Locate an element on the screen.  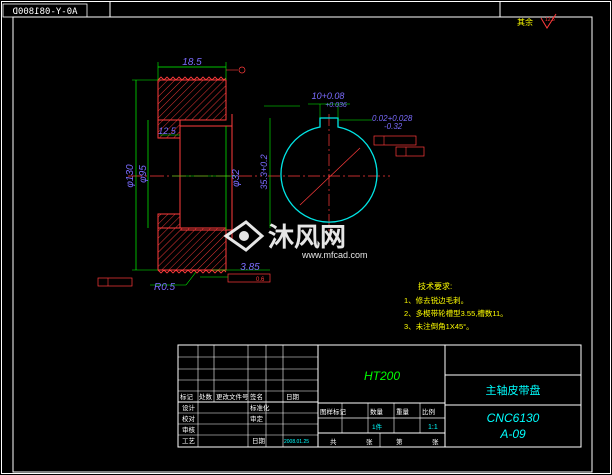
watermark-brand: 沐风网 is located at coordinates (307, 237).